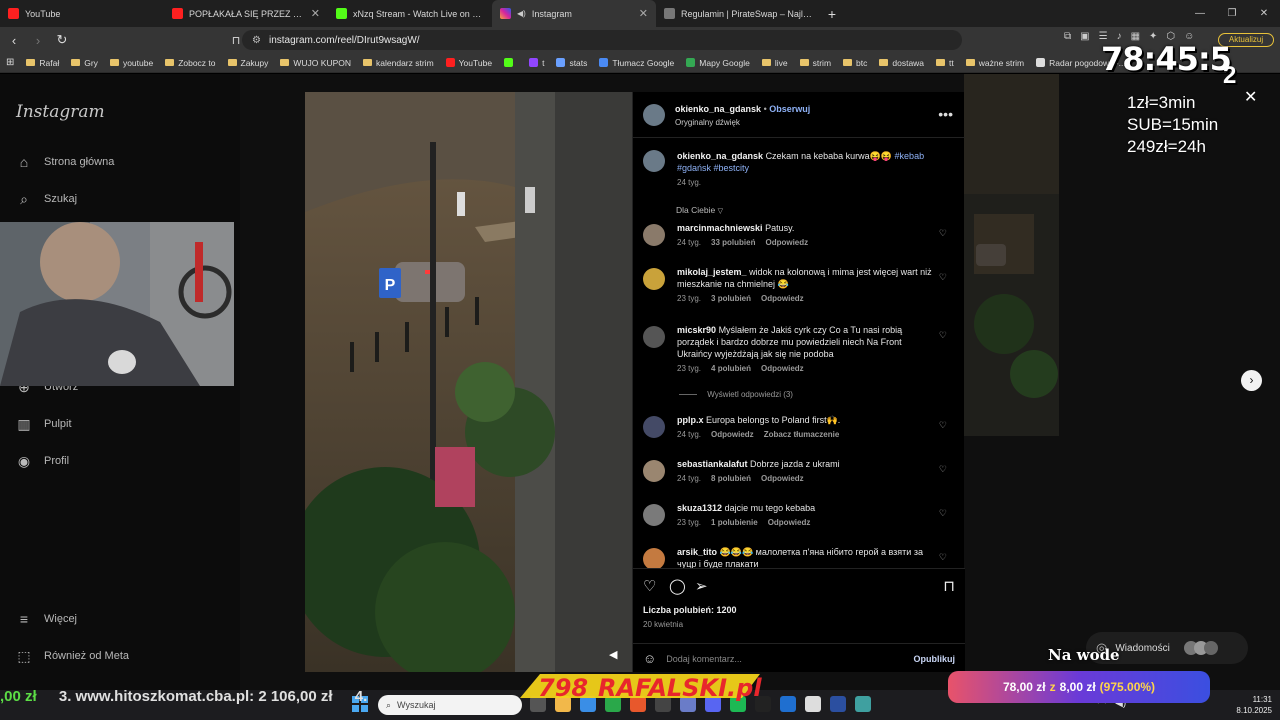 The image size is (1280, 720). What do you see at coordinates (574, 13) in the screenshot?
I see `tab-instagram: ◀) Instagram ✕` at bounding box center [574, 13].